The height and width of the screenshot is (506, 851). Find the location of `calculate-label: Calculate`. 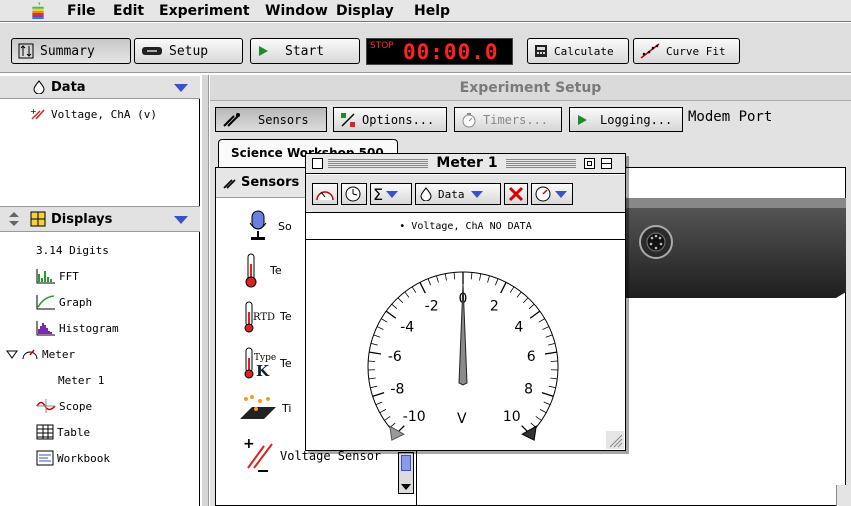

calculate-label: Calculate is located at coordinates (584, 51).